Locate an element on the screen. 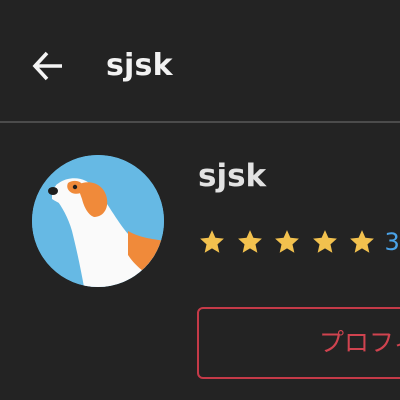 The height and width of the screenshot is (400, 400). dog-avatar-icon is located at coordinates (98, 221).